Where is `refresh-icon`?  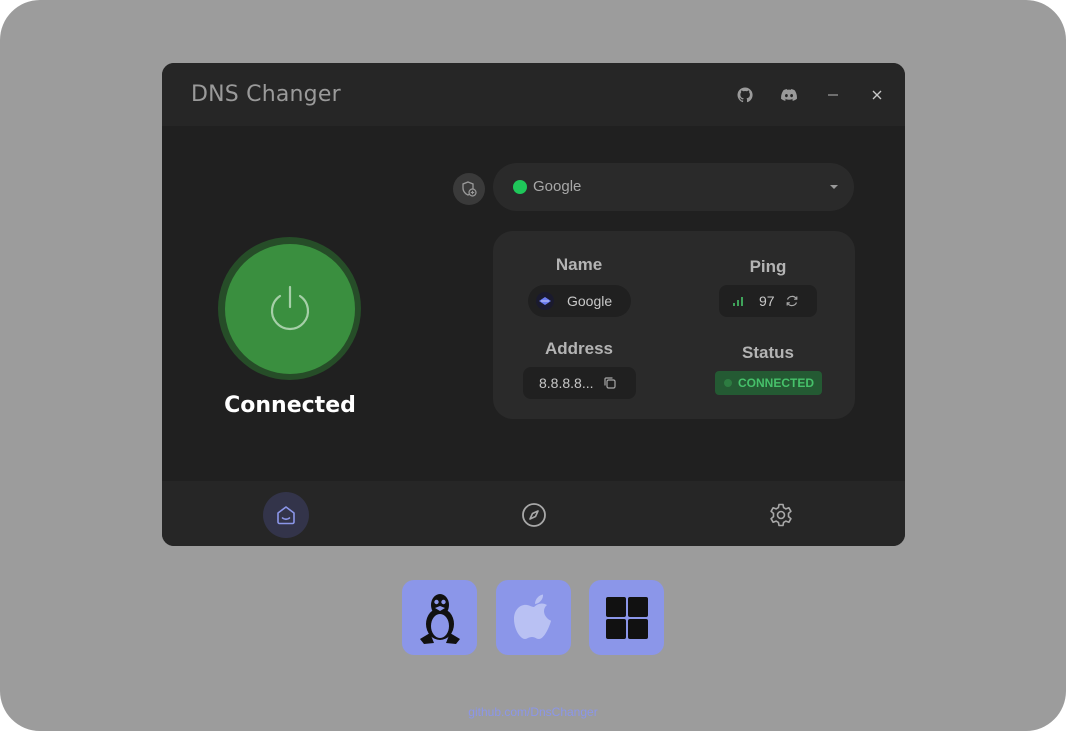 refresh-icon is located at coordinates (791, 301).